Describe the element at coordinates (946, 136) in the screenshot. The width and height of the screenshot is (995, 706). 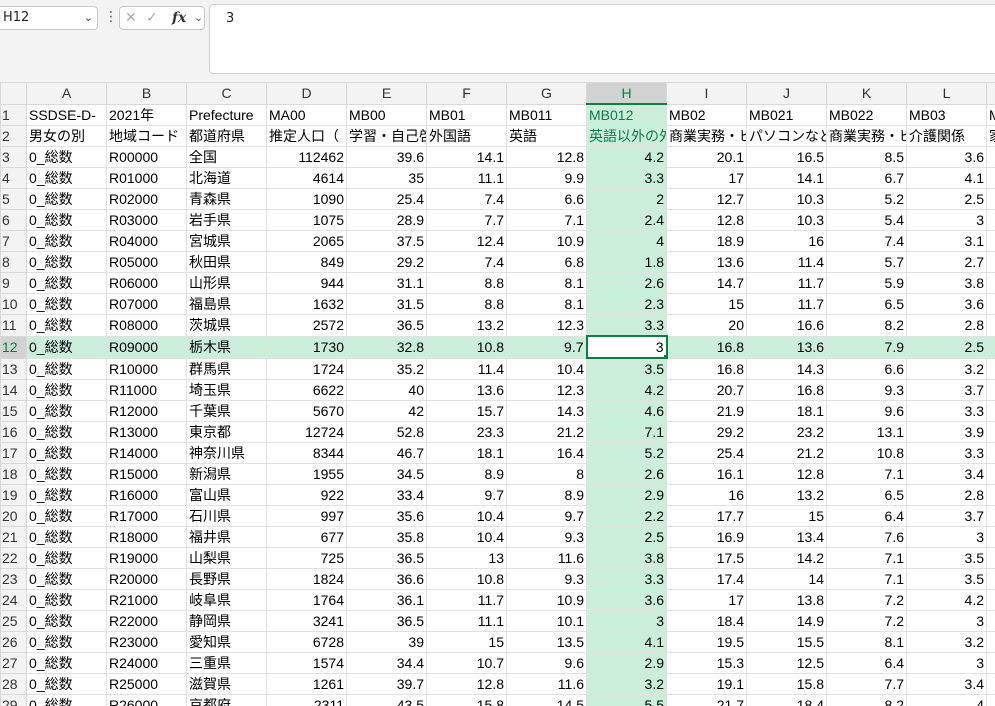
I see `cell: 介護関係` at that location.